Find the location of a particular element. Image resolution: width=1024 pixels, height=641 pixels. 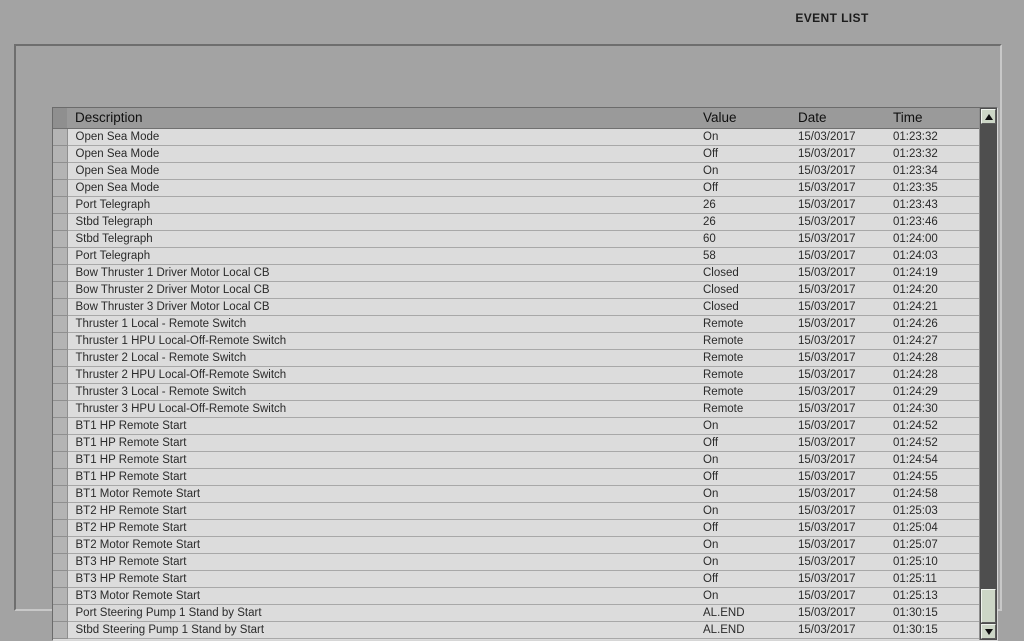

cell-description-label: Bow Thruster 1 Driver Motor Local CB is located at coordinates (172, 273).